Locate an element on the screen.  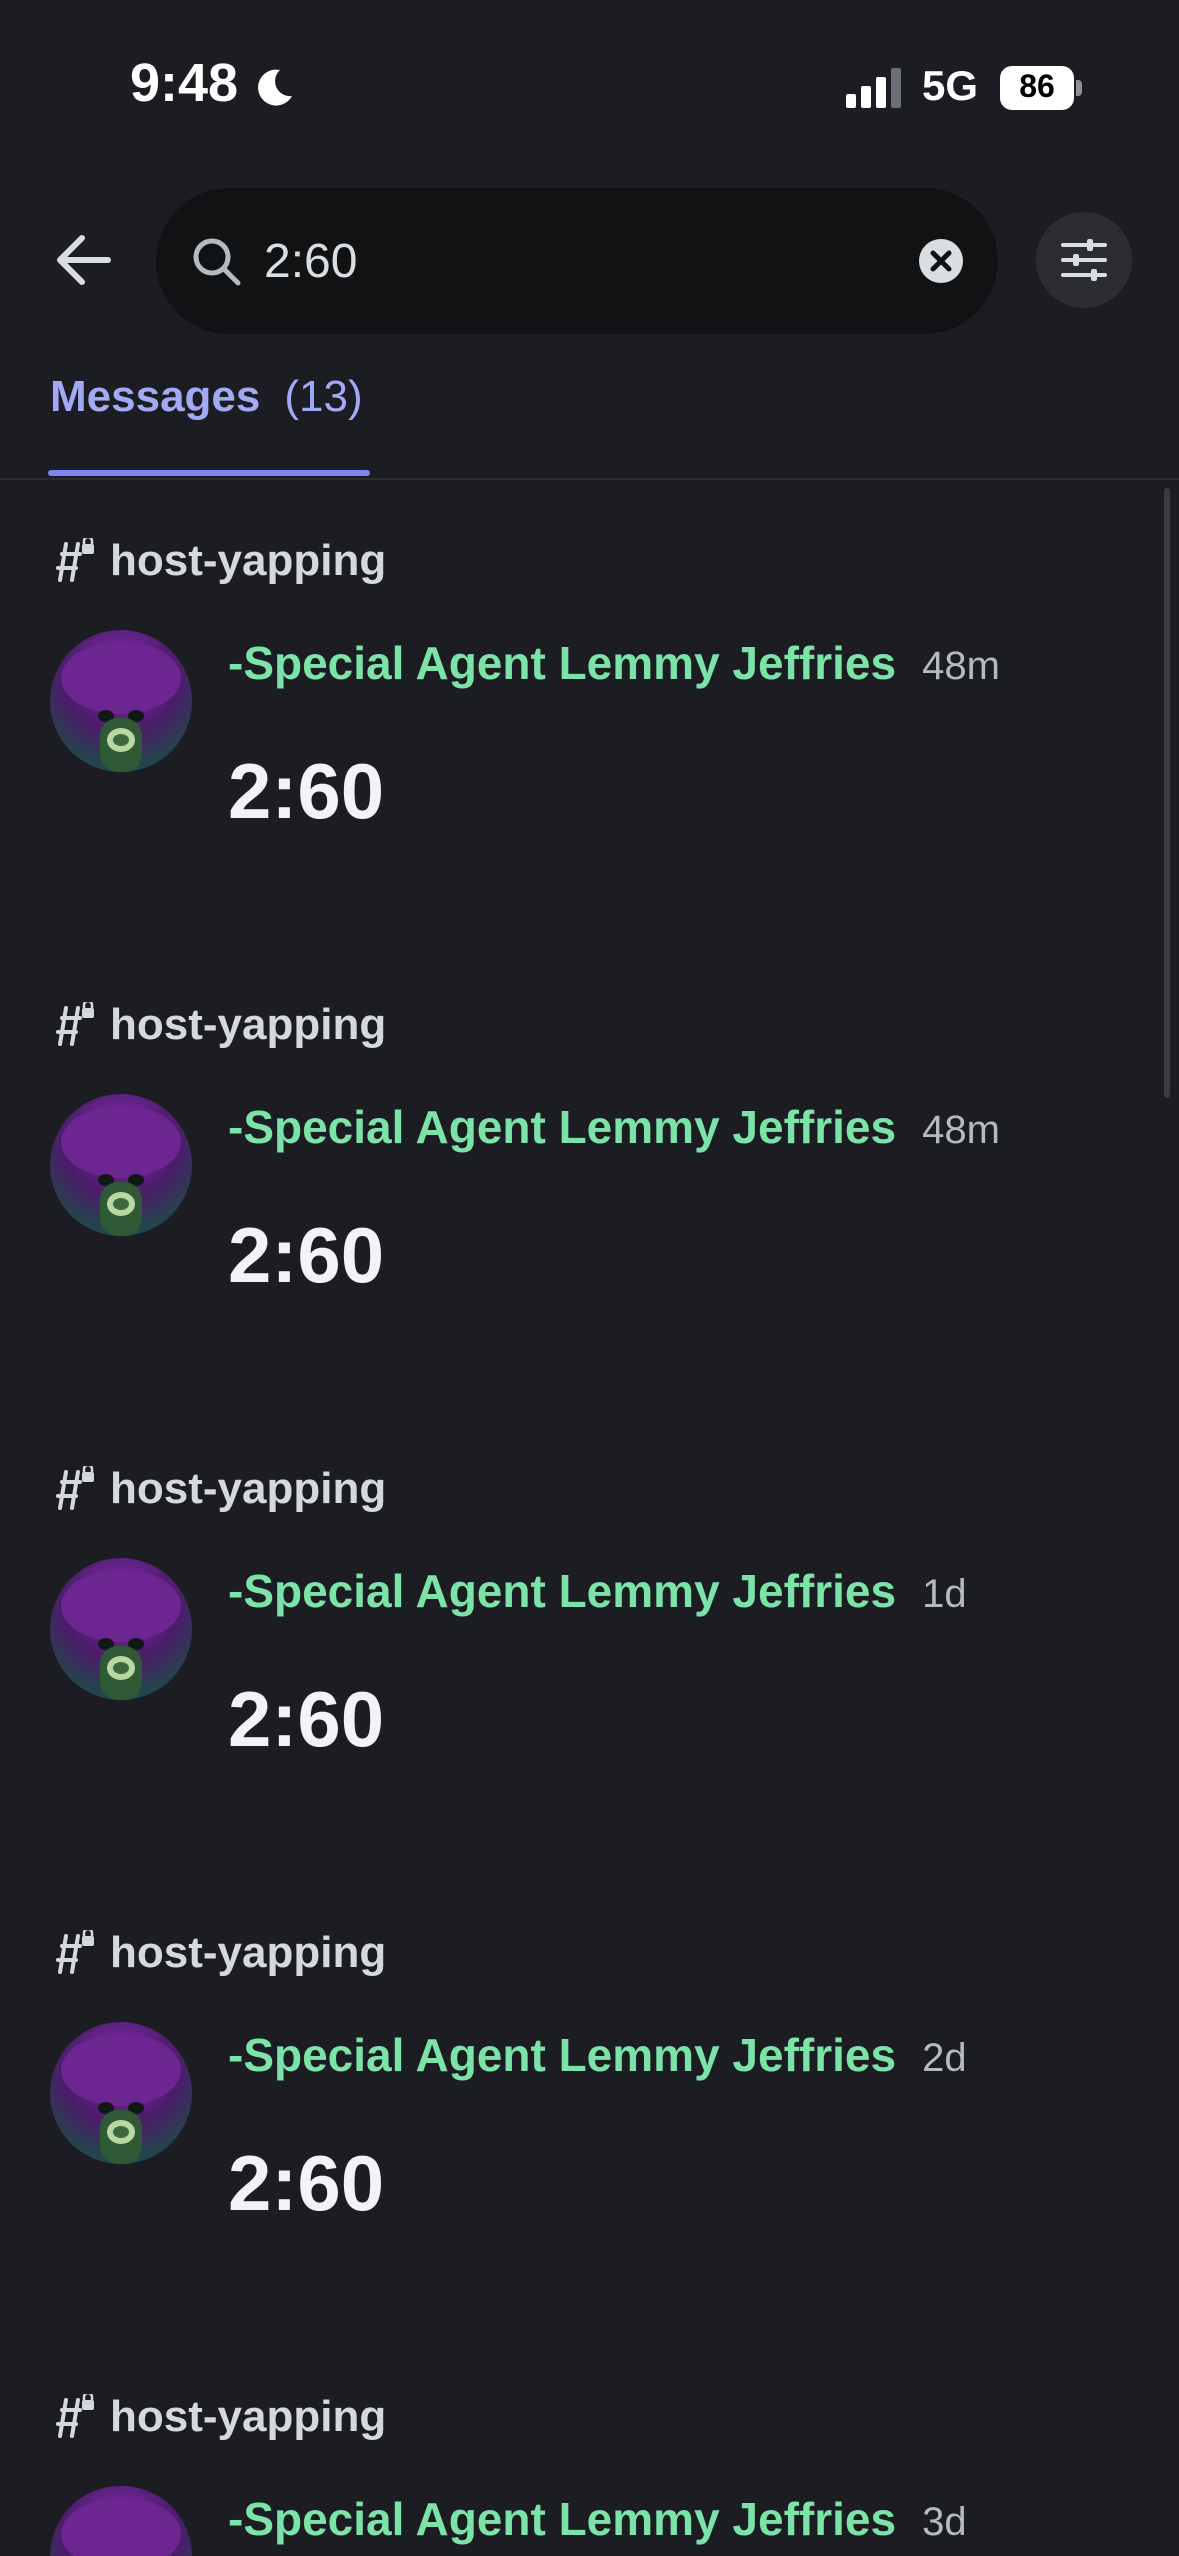
cellular-signal-icon is located at coordinates (873, 88).